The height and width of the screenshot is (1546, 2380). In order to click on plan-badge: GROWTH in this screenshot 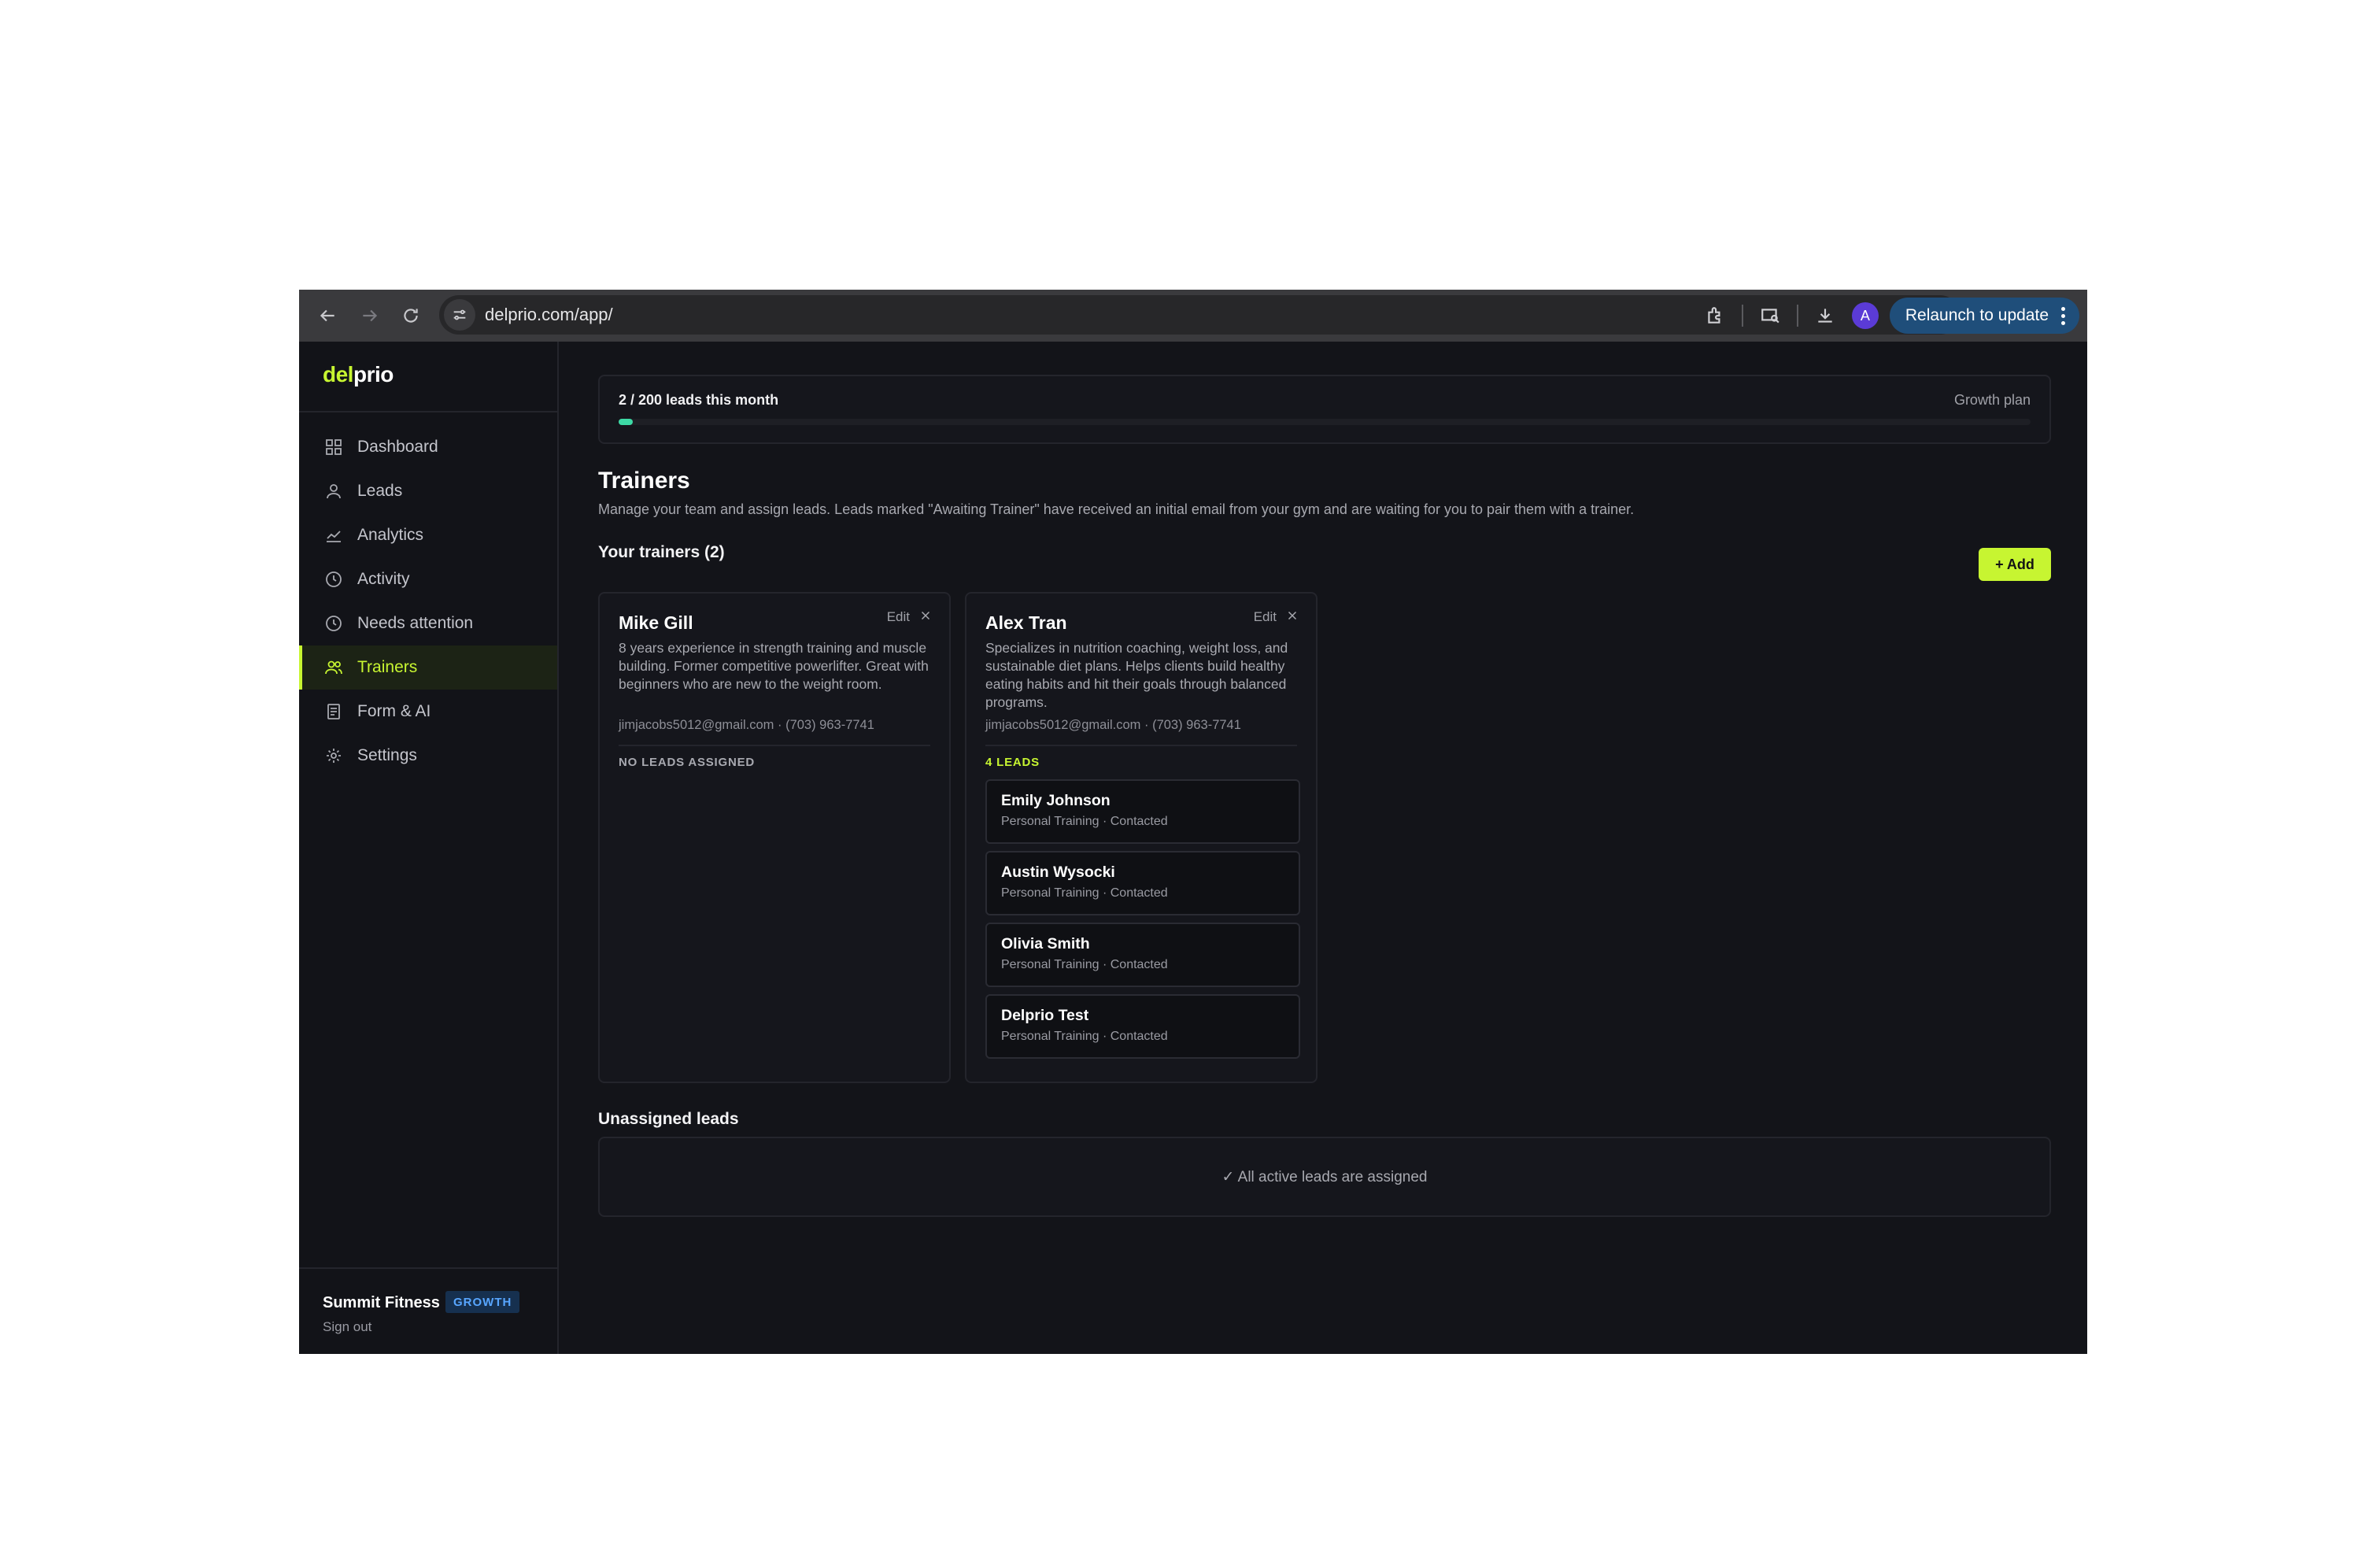, I will do `click(482, 1302)`.